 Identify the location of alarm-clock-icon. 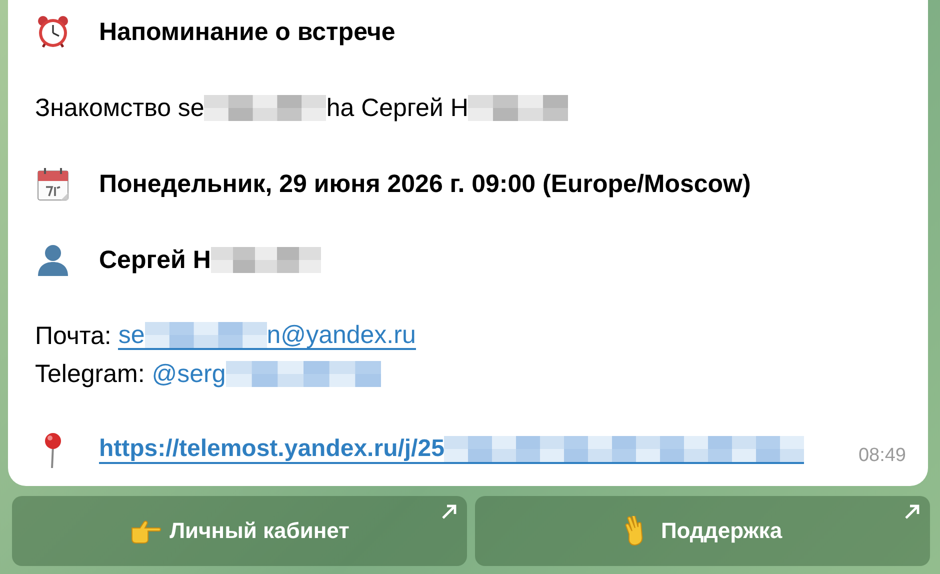
(53, 32).